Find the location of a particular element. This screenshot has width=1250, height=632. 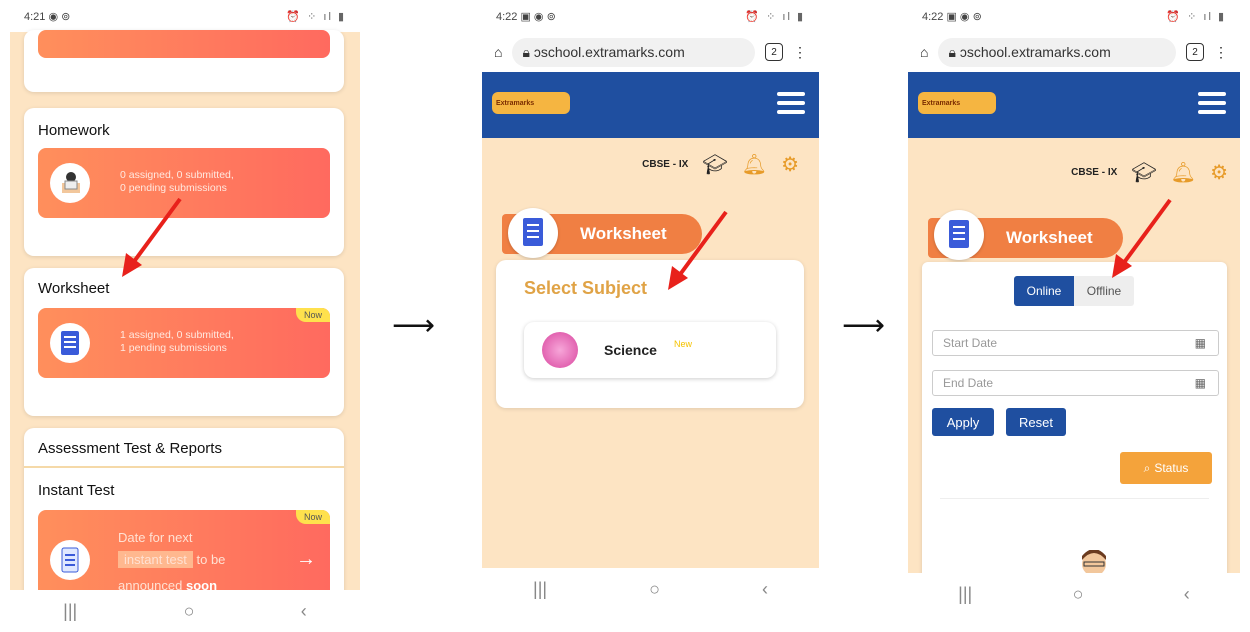

search-status-icon: ⌕ is located at coordinates (1147, 467).